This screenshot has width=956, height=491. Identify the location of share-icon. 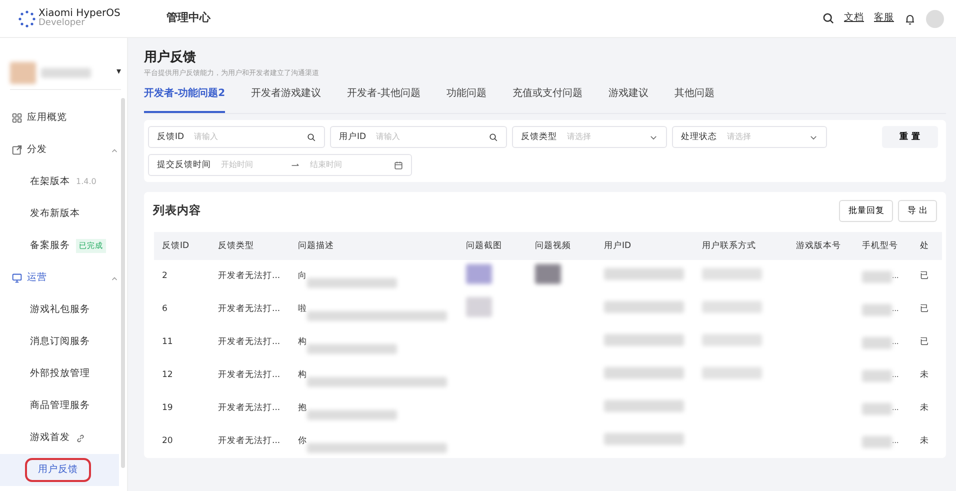
(17, 150).